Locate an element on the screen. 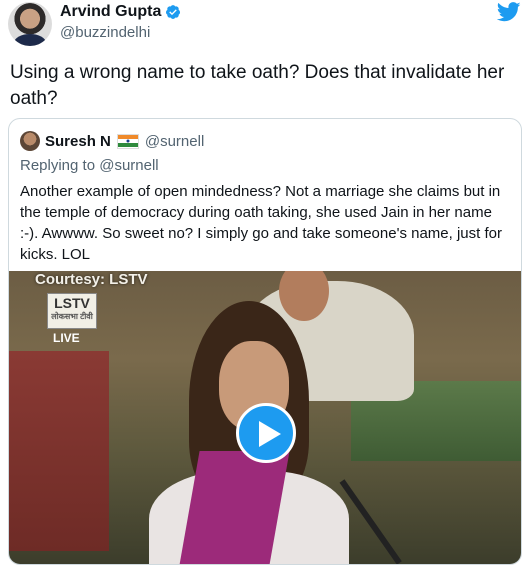 This screenshot has width=531, height=565. live-label: LIVE is located at coordinates (66, 338).